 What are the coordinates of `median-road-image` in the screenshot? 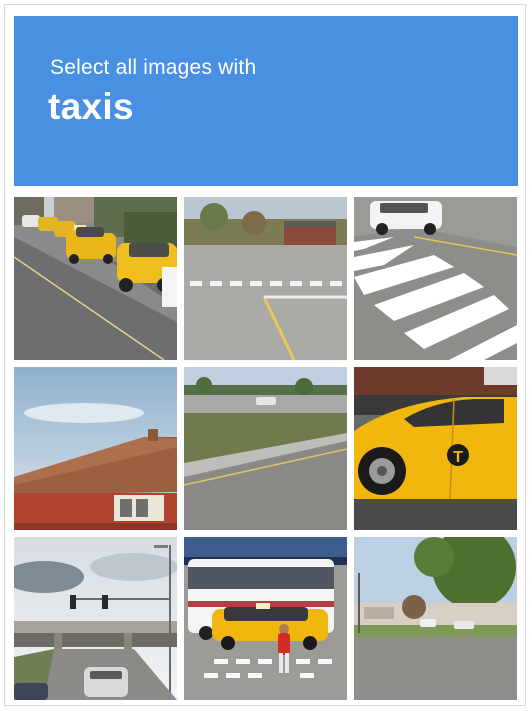 It's located at (265, 448).